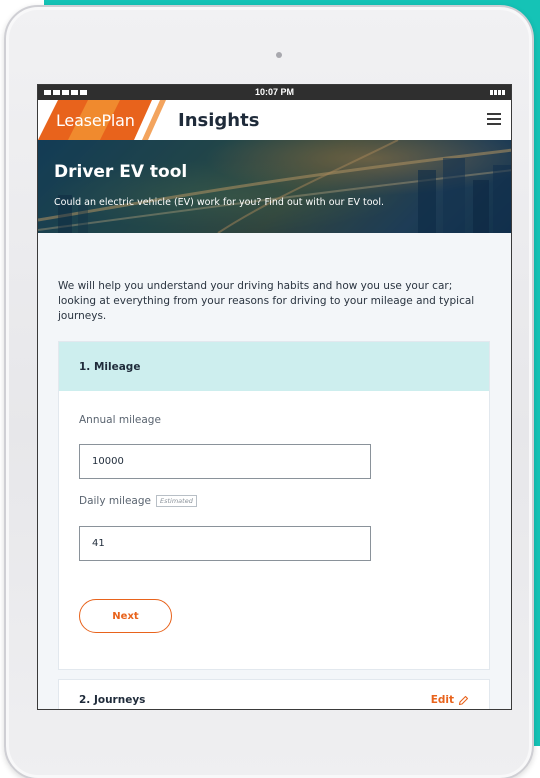 The height and width of the screenshot is (778, 540). What do you see at coordinates (115, 501) in the screenshot?
I see `daily-mileage-label-text: Daily mileage` at bounding box center [115, 501].